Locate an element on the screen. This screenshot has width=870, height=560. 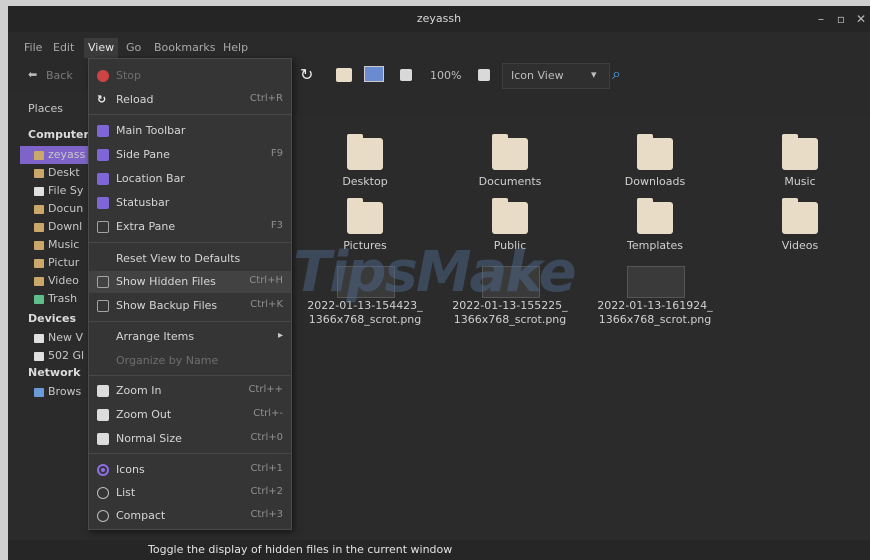
menu-item-accel: Ctrl+0 is located at coordinates (266, 437).